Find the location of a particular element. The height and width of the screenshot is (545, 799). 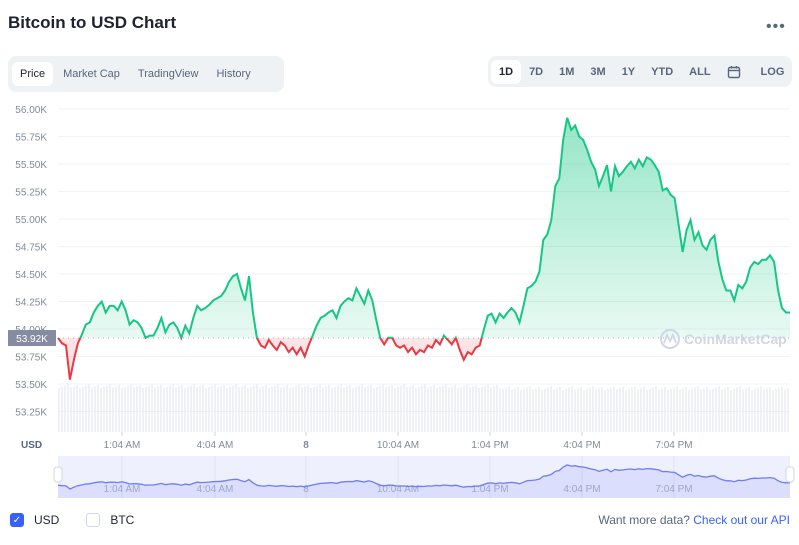

y-tick-label: 53.50K is located at coordinates (31, 385).